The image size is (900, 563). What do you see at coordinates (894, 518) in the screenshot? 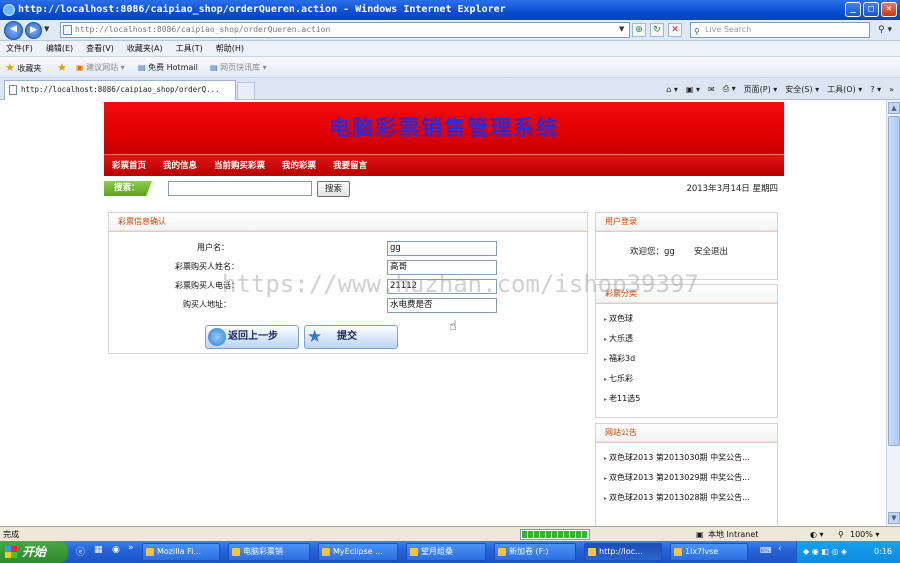
I see `scroll-down-icon: ▼` at bounding box center [894, 518].